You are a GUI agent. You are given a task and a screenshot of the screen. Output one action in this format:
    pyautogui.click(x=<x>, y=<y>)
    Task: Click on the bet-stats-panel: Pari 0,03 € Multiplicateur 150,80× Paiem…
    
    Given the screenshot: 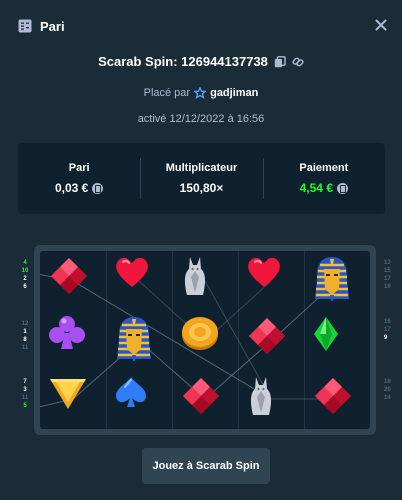 What is the action you would take?
    pyautogui.click(x=201, y=178)
    